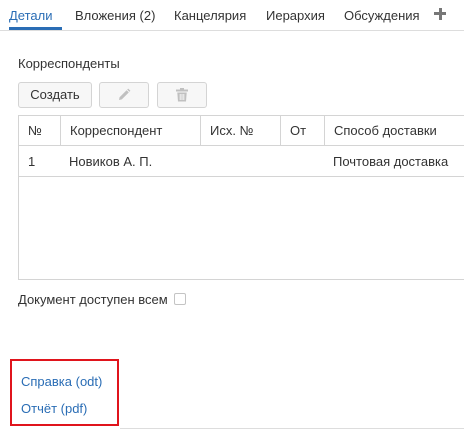 This screenshot has height=432, width=464. What do you see at coordinates (31, 15) in the screenshot?
I see `tab-details: Детали` at bounding box center [31, 15].